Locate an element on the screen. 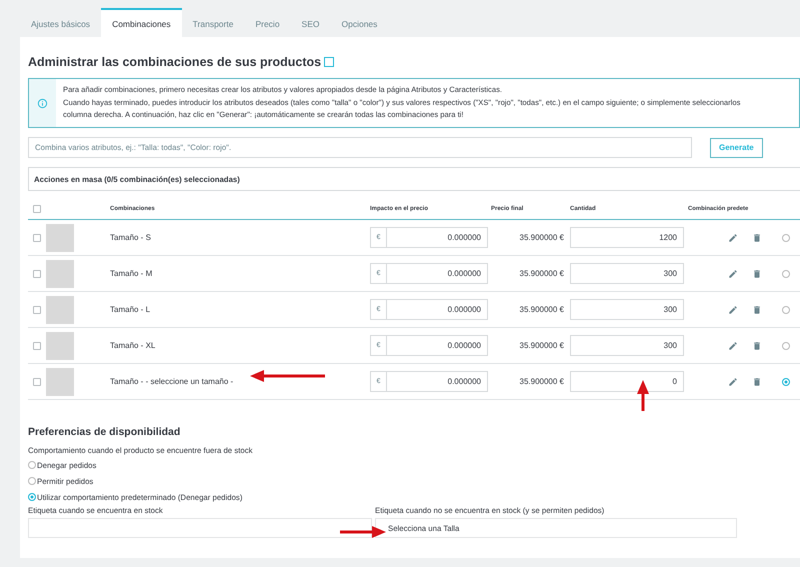 The height and width of the screenshot is (567, 800). tab: Combinaciones is located at coordinates (141, 22).